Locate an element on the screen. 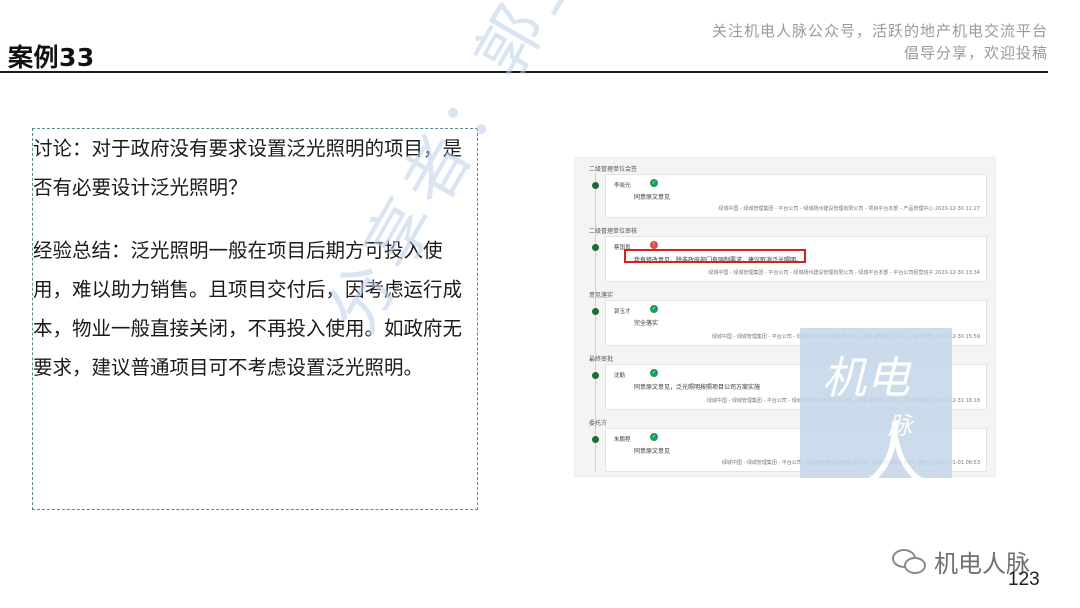 Image resolution: width=1080 pixels, height=608 pixels. approver-name: 郭玉才 is located at coordinates (622, 312).